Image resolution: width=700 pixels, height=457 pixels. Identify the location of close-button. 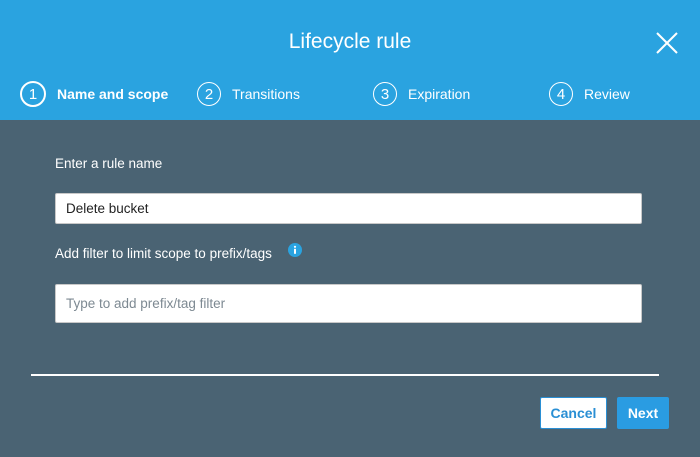
(667, 43).